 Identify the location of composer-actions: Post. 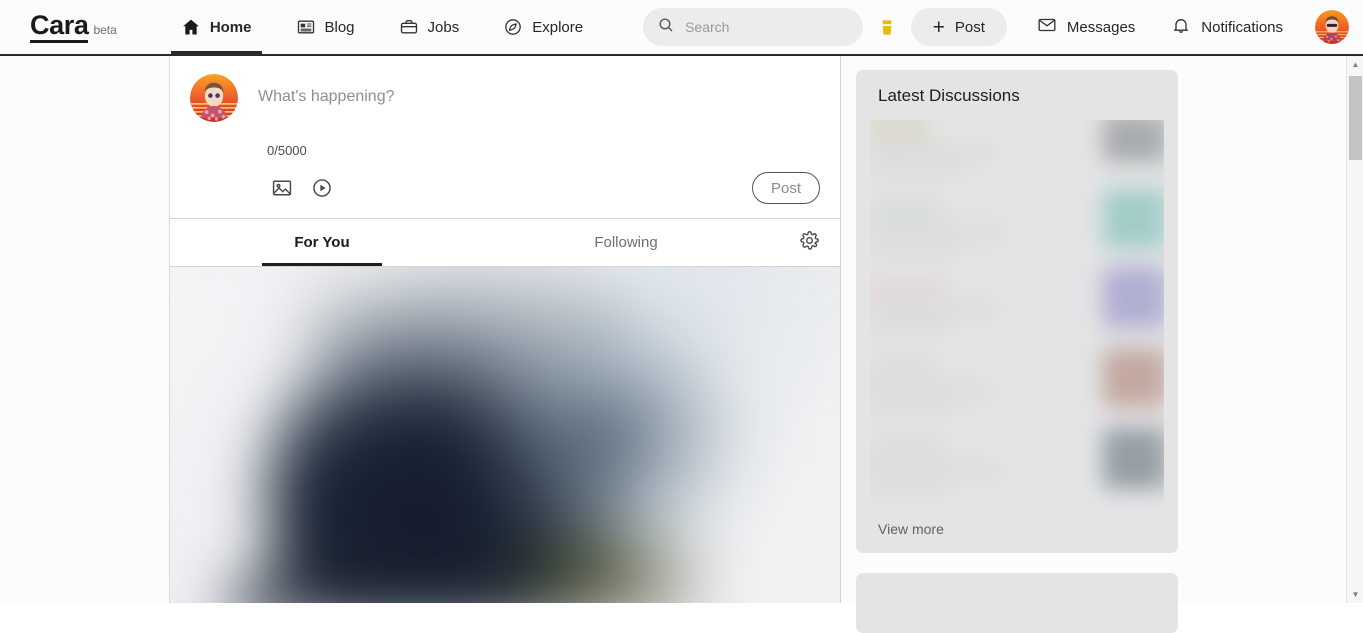
(543, 188).